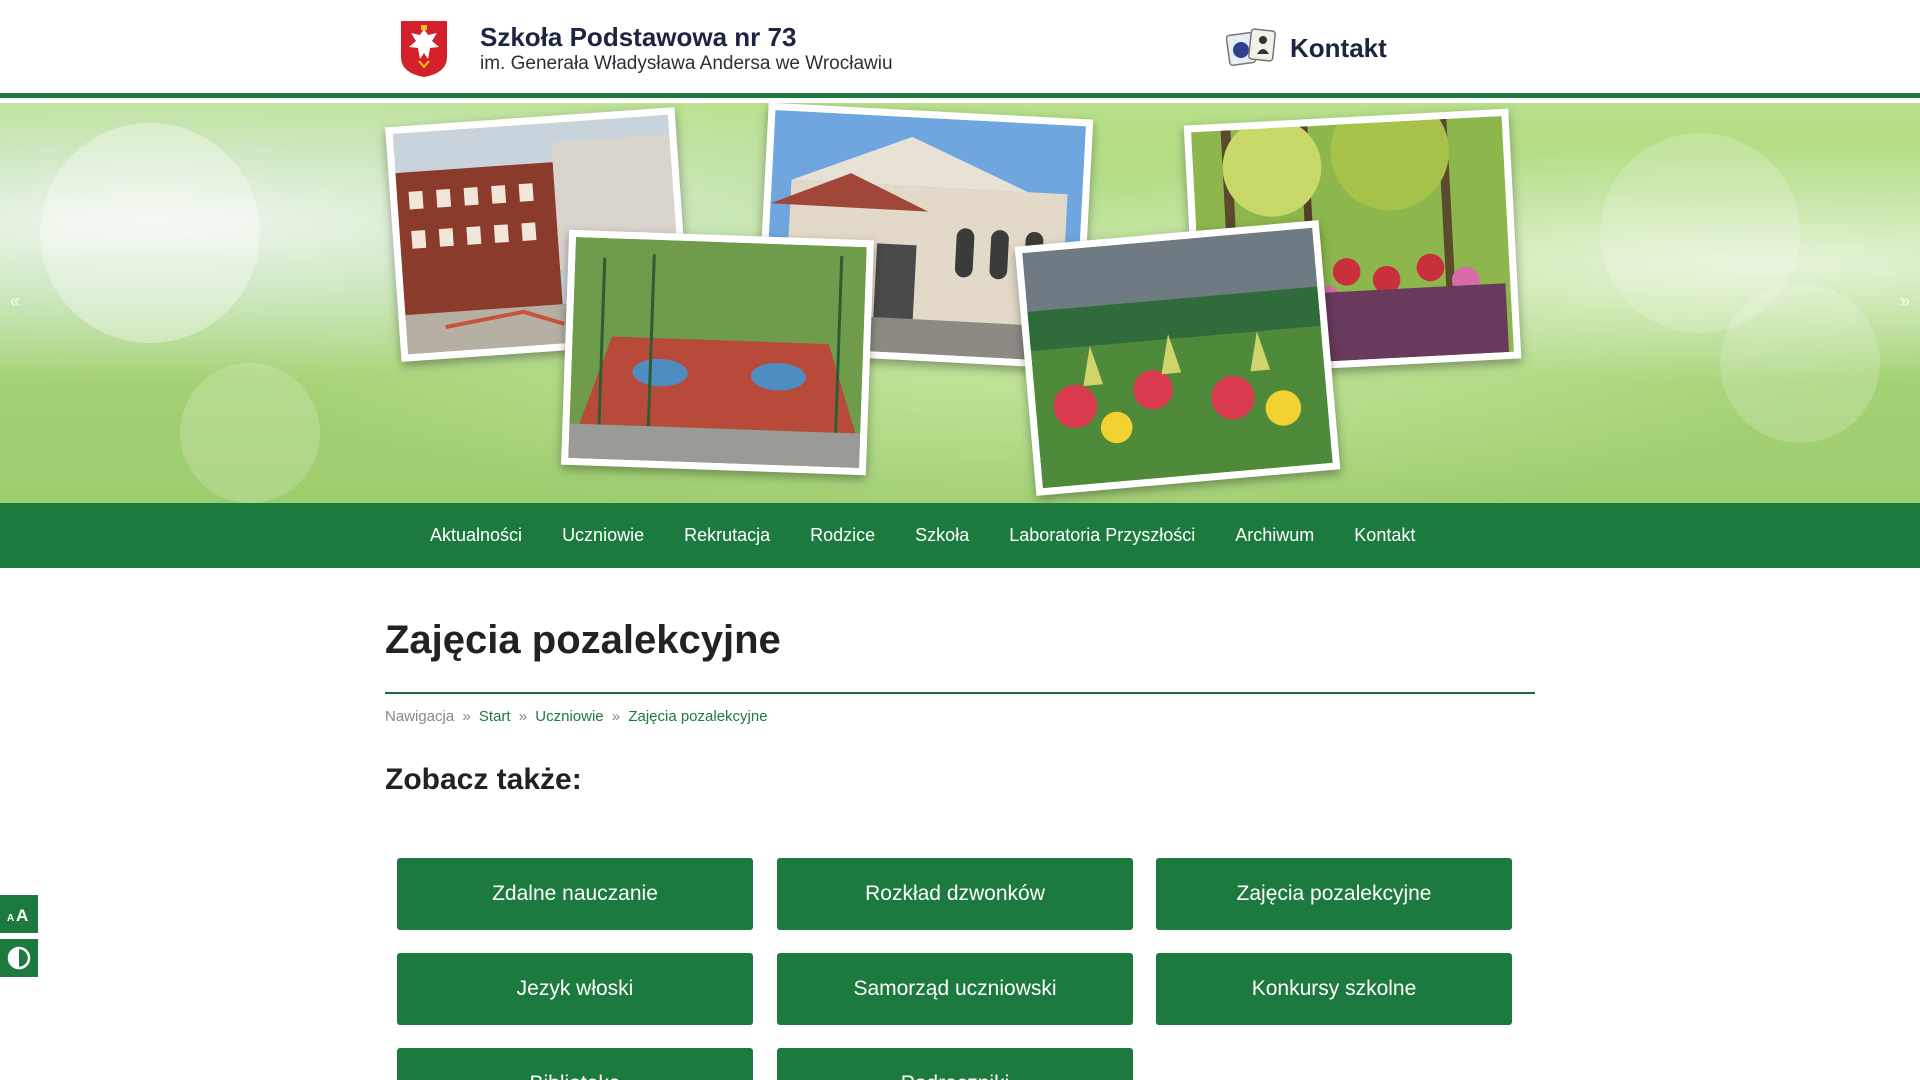 This screenshot has width=1920, height=1080. Describe the element at coordinates (727, 535) in the screenshot. I see `nav-item-rekrutacja: Rekrutacja` at that location.